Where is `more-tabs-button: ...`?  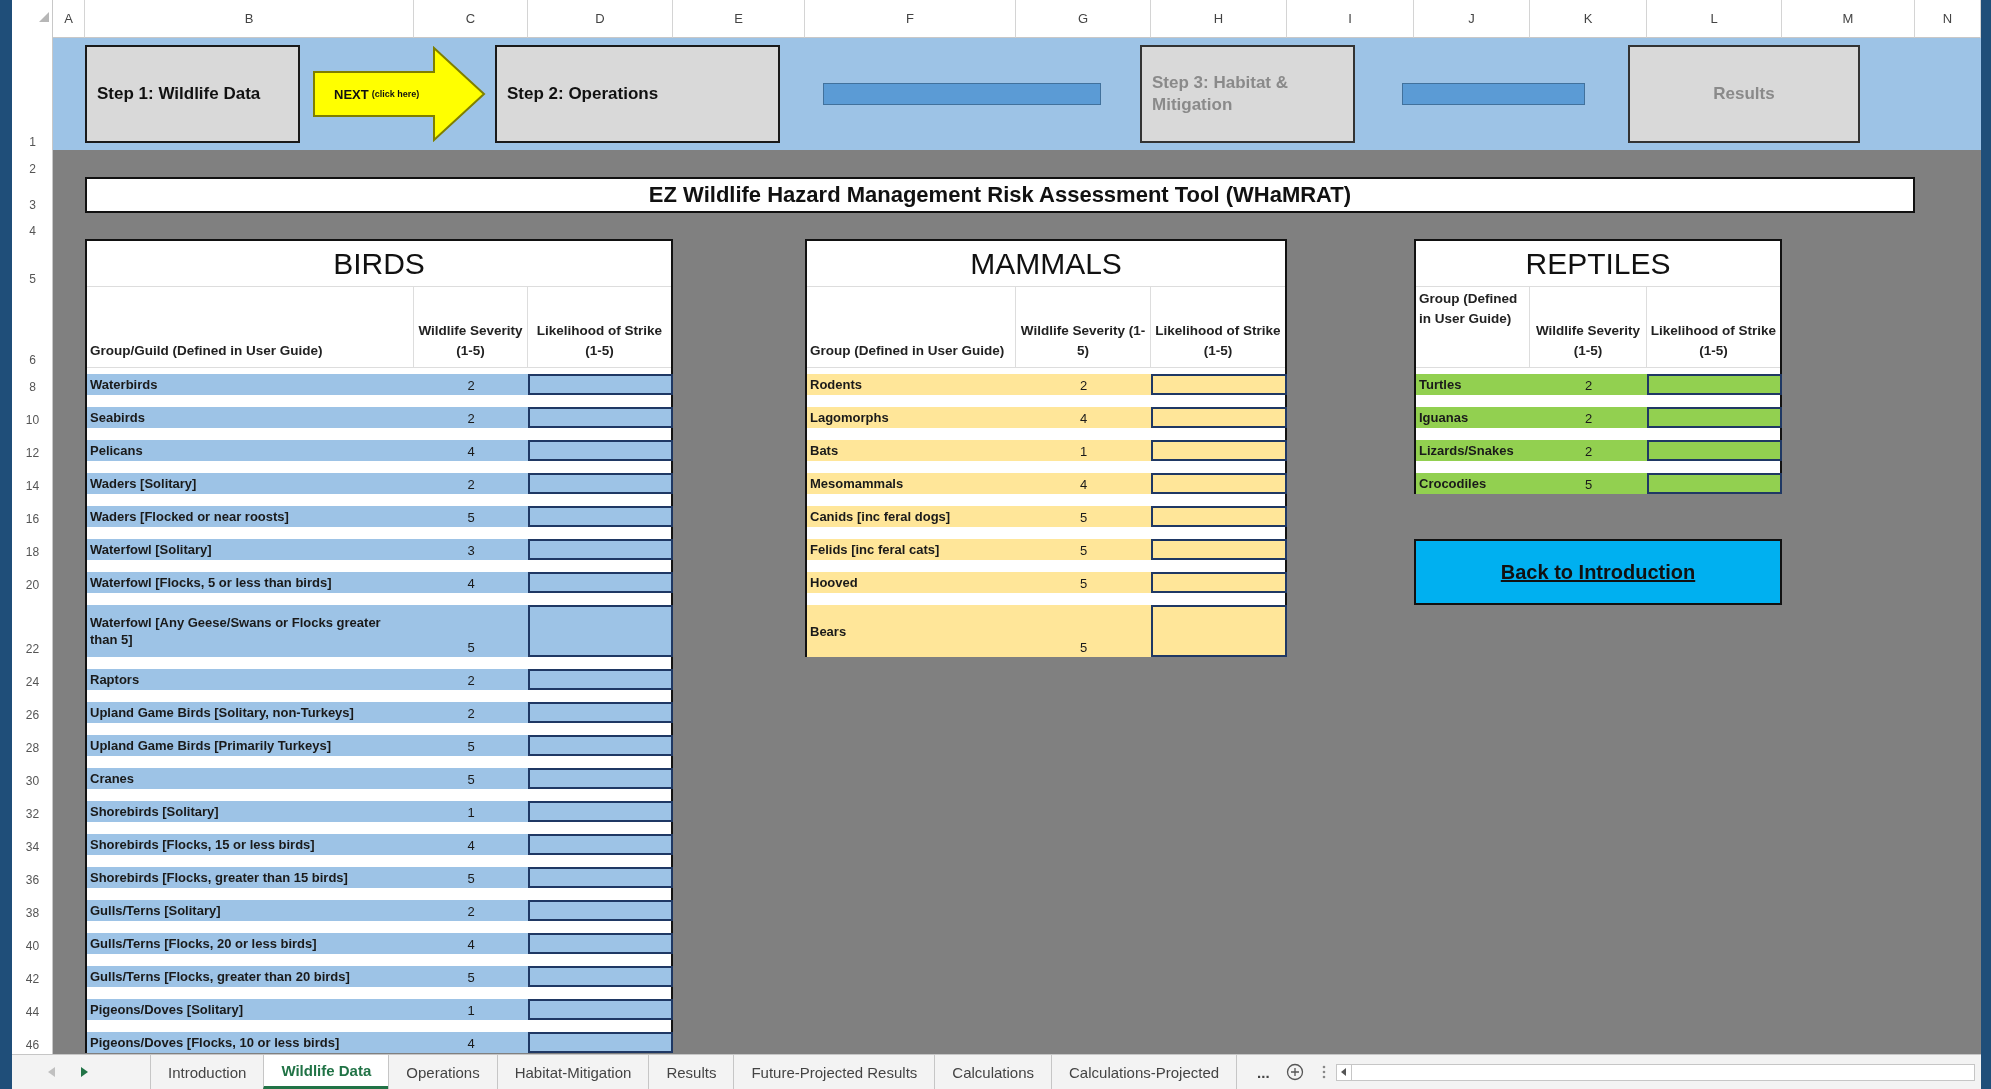 more-tabs-button: ... is located at coordinates (1257, 1072).